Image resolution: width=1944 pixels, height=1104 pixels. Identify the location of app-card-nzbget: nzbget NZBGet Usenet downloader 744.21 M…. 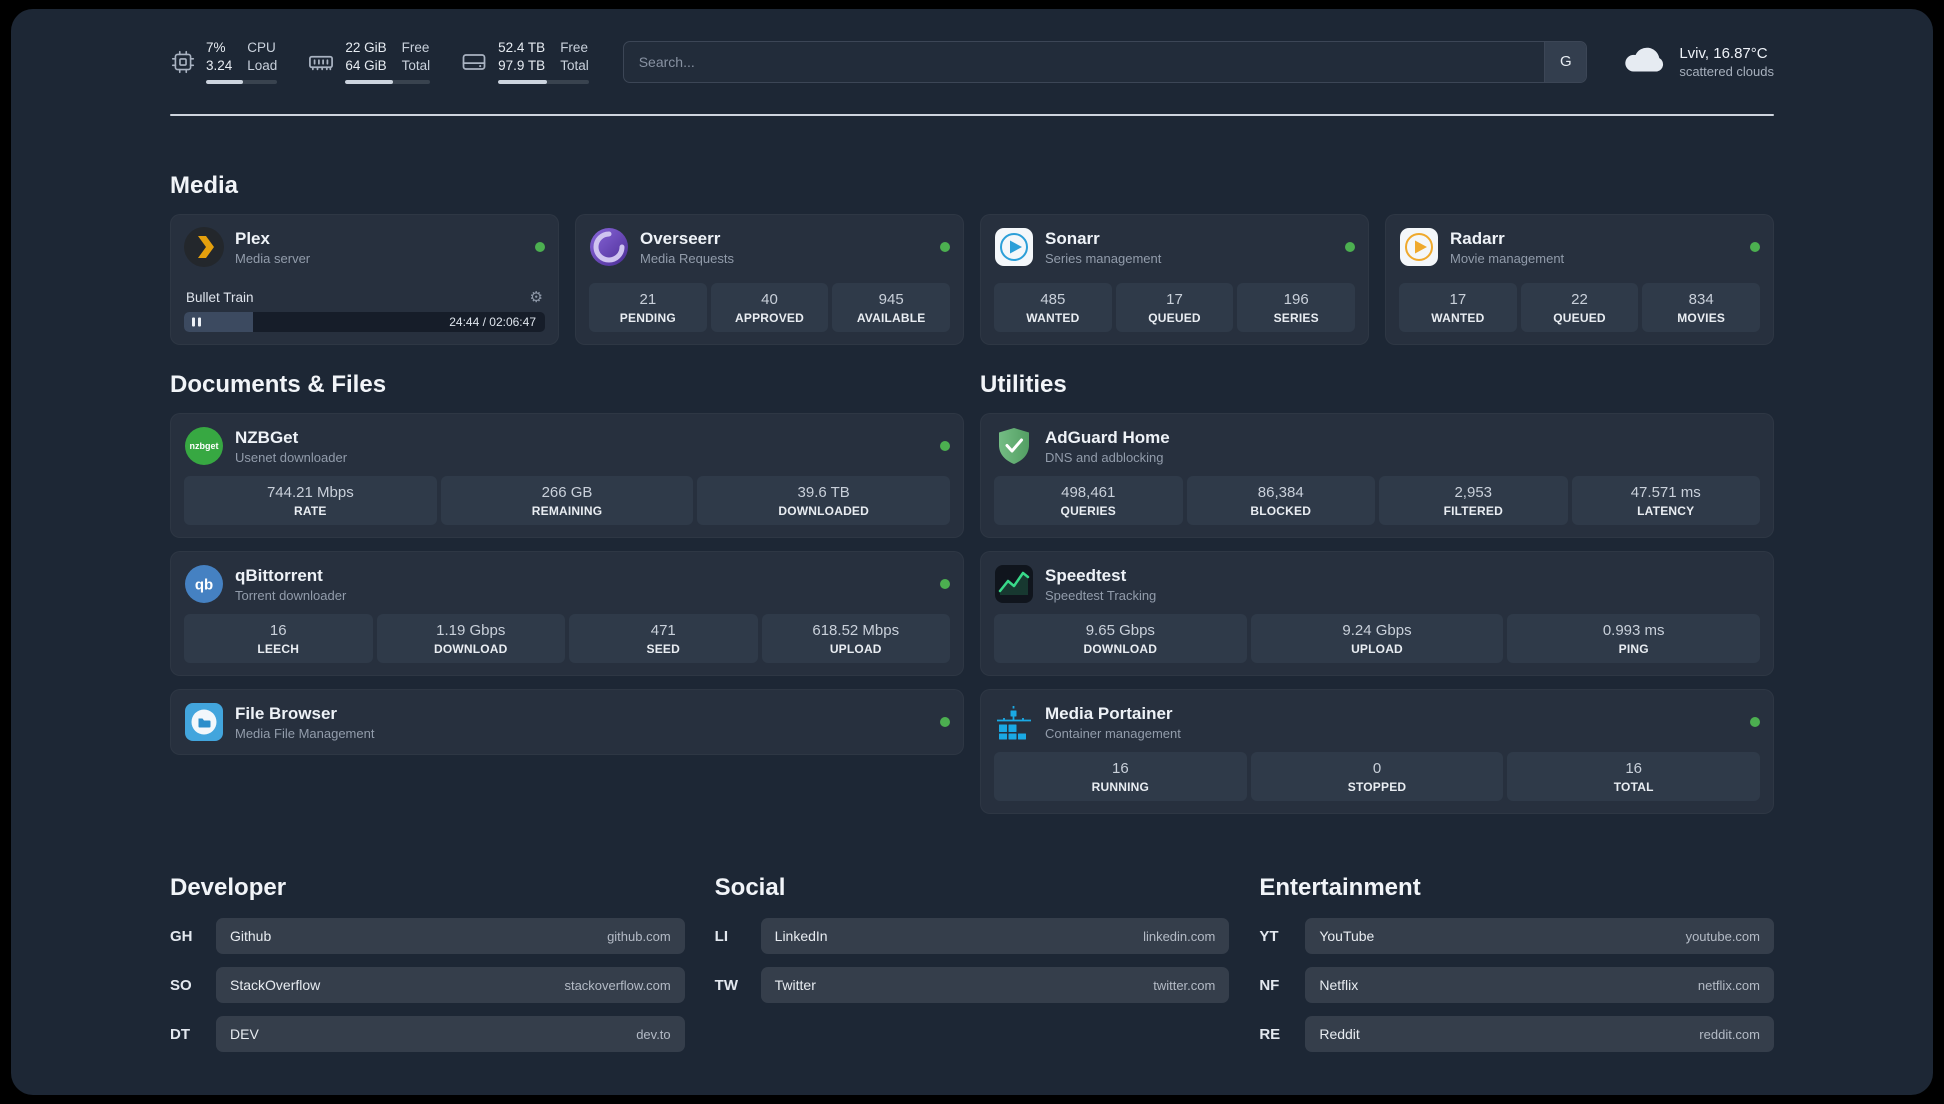
(567, 476).